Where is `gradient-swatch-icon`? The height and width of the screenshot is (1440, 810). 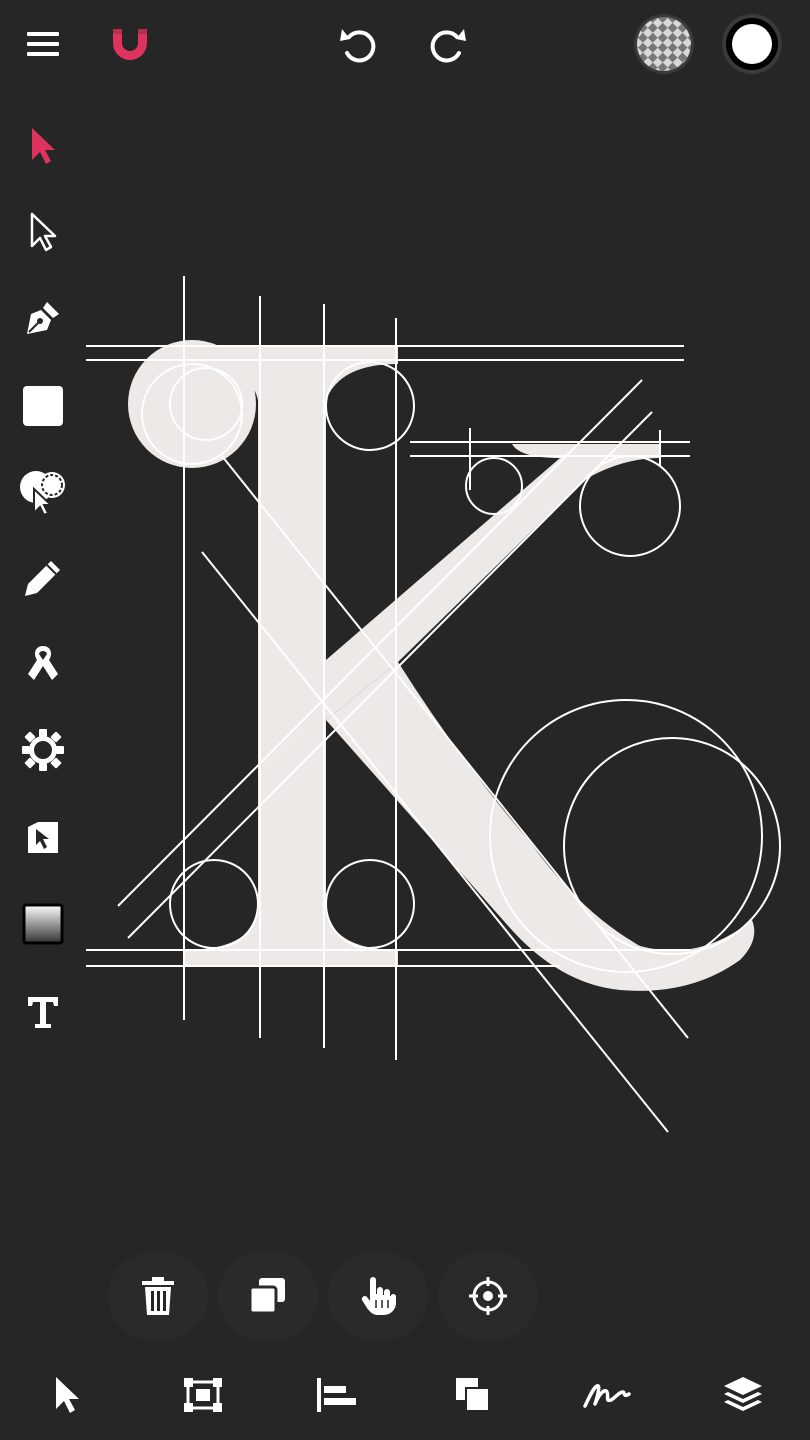
gradient-swatch-icon is located at coordinates (43, 924).